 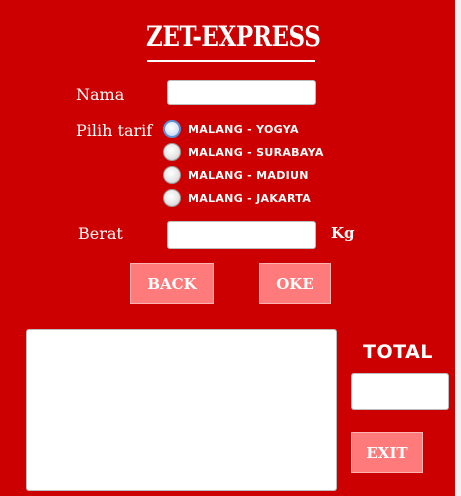 What do you see at coordinates (248, 175) in the screenshot?
I see `radio-label-madiun: MALANG - MADIUN` at bounding box center [248, 175].